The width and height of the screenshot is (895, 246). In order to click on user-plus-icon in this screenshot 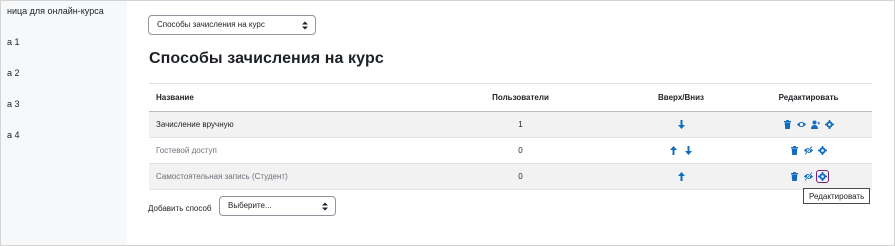, I will do `click(816, 125)`.